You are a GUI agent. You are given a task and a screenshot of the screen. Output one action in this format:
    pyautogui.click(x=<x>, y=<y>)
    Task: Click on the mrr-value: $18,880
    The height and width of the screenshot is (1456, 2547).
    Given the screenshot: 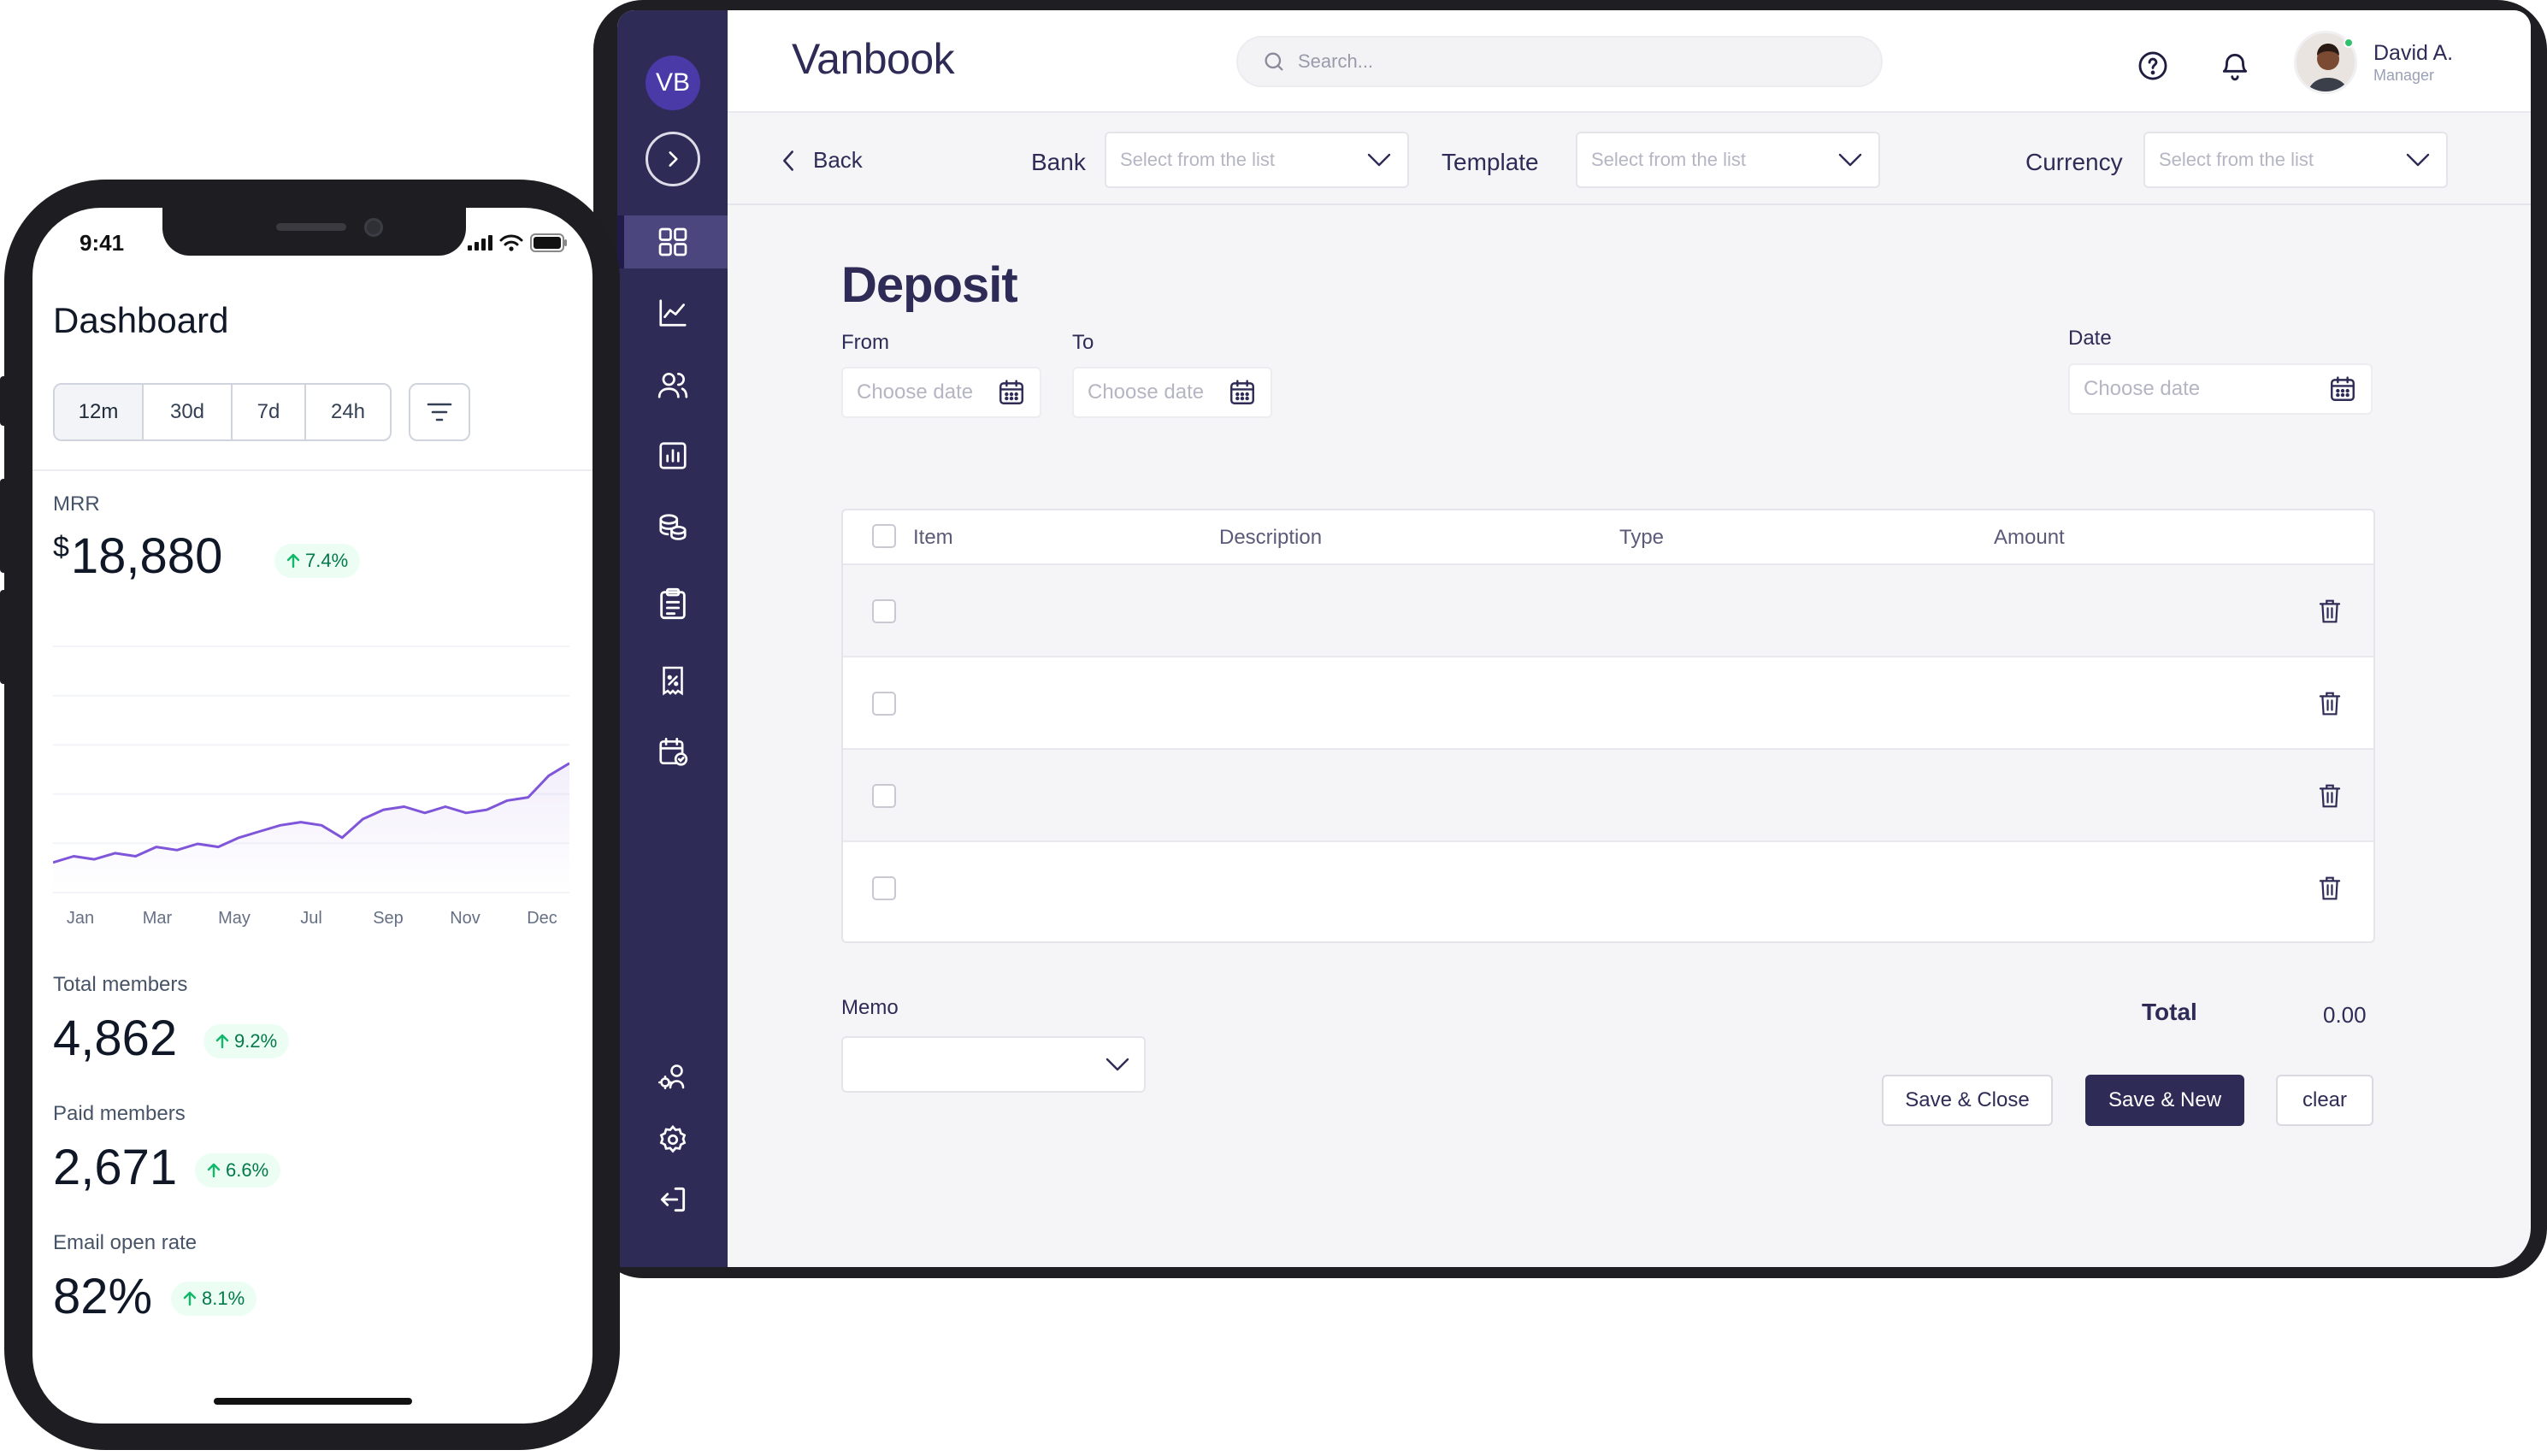 What is the action you would take?
    pyautogui.click(x=138, y=556)
    